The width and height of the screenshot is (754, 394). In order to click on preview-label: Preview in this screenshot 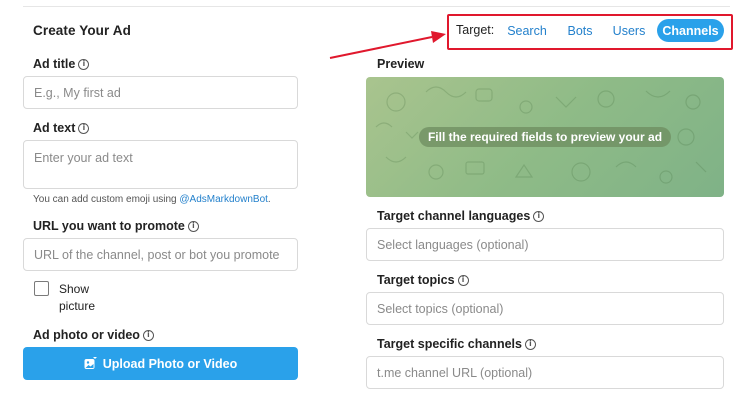, I will do `click(400, 64)`.